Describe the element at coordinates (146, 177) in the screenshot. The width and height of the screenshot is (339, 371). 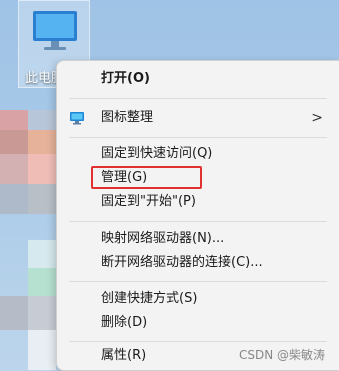
I see `manage-highlight-box` at that location.